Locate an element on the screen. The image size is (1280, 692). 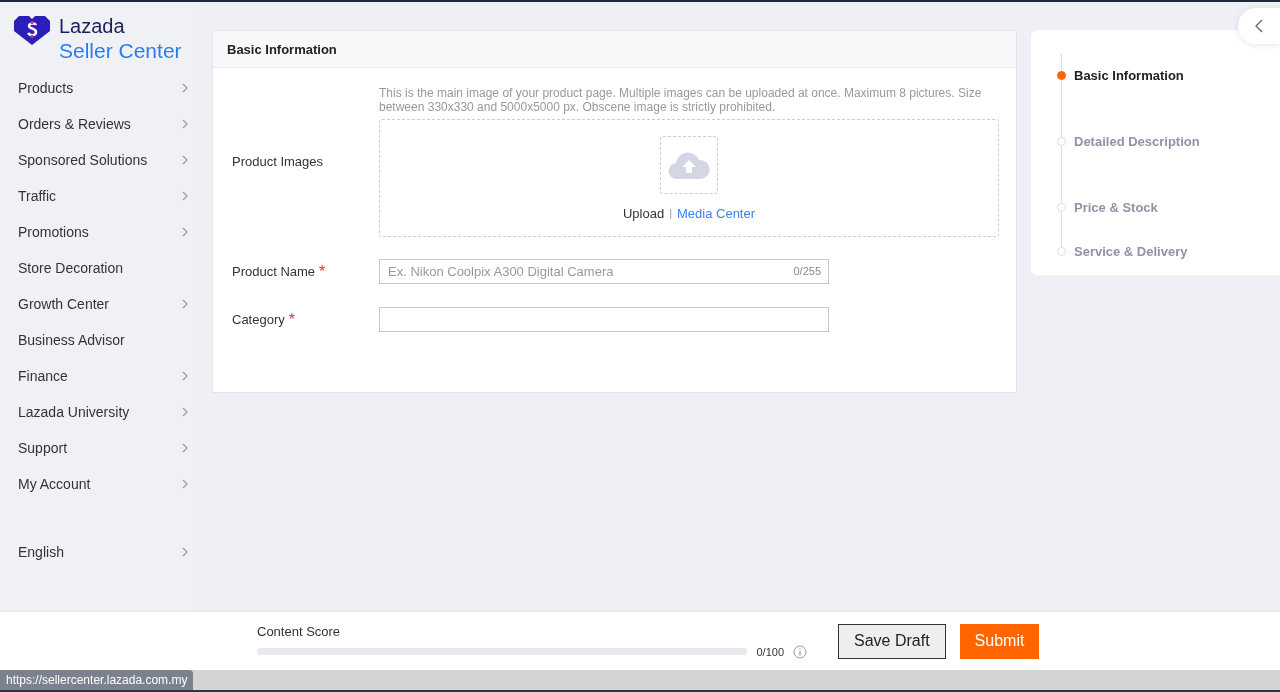
upload-area: Upload | Media Center is located at coordinates (689, 178).